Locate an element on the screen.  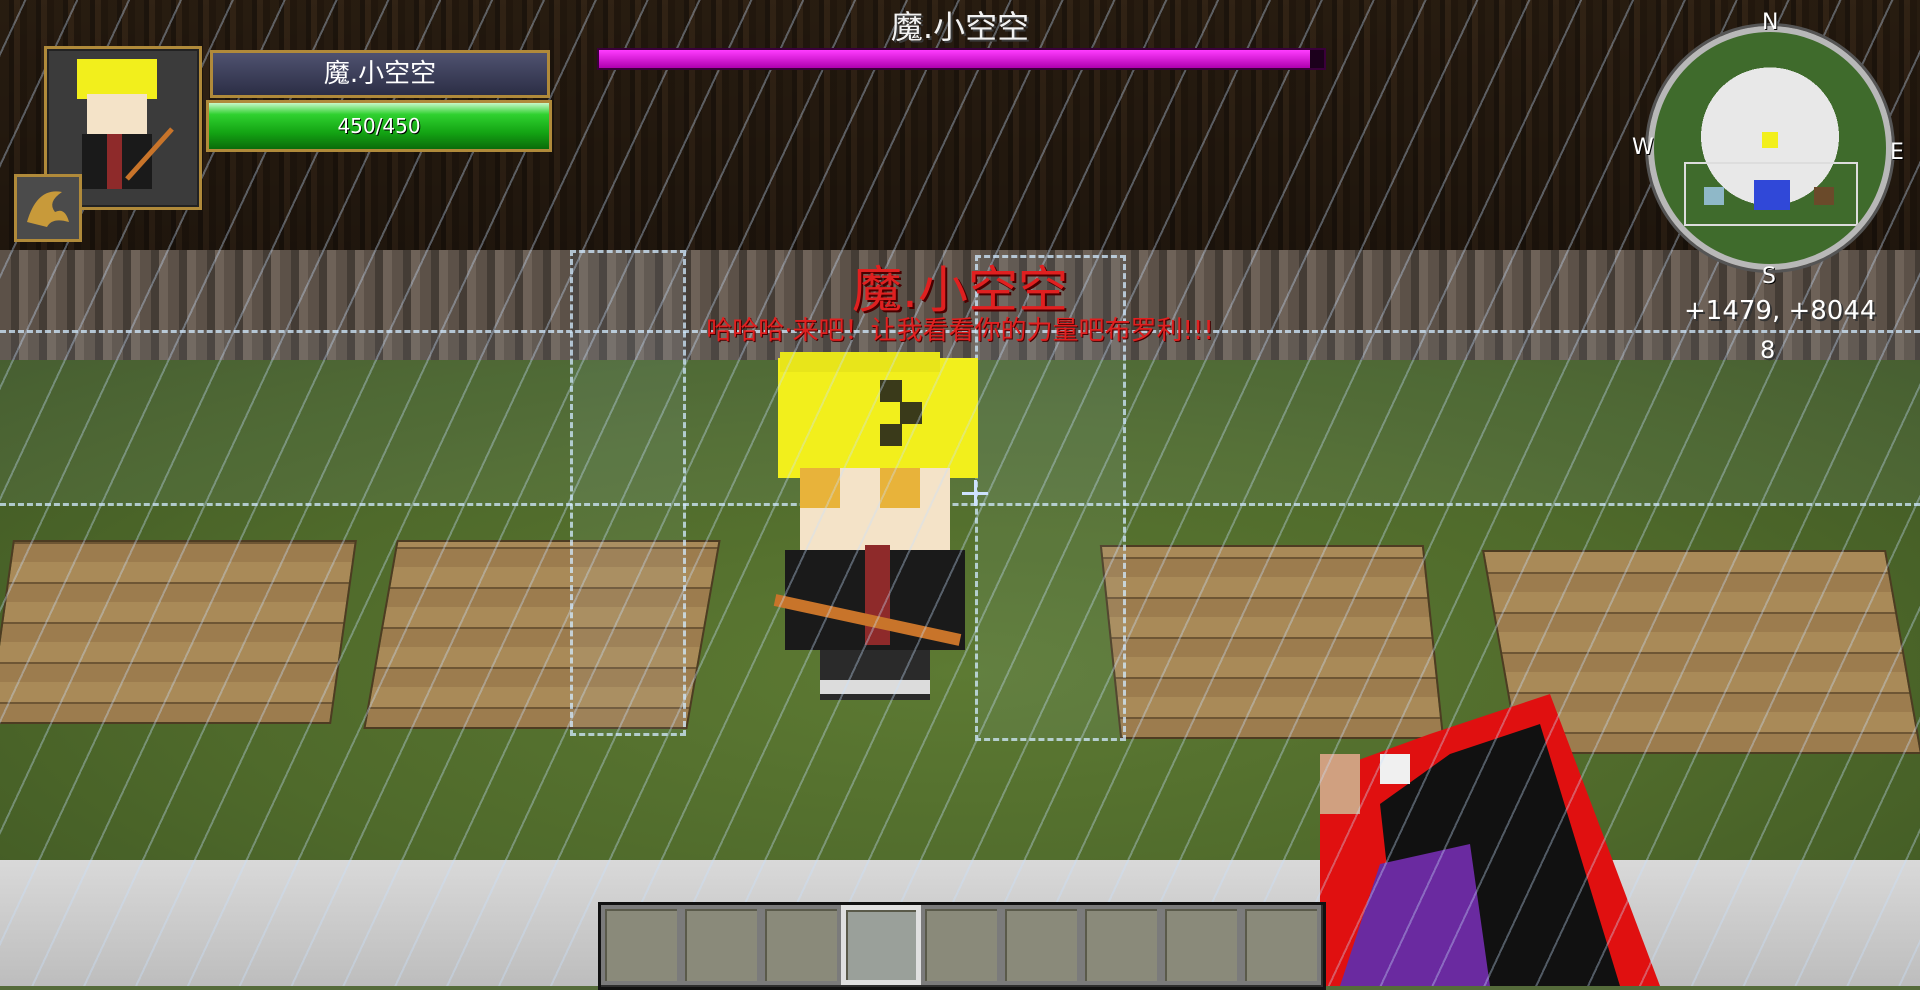
minimap is located at coordinates (1770, 148).